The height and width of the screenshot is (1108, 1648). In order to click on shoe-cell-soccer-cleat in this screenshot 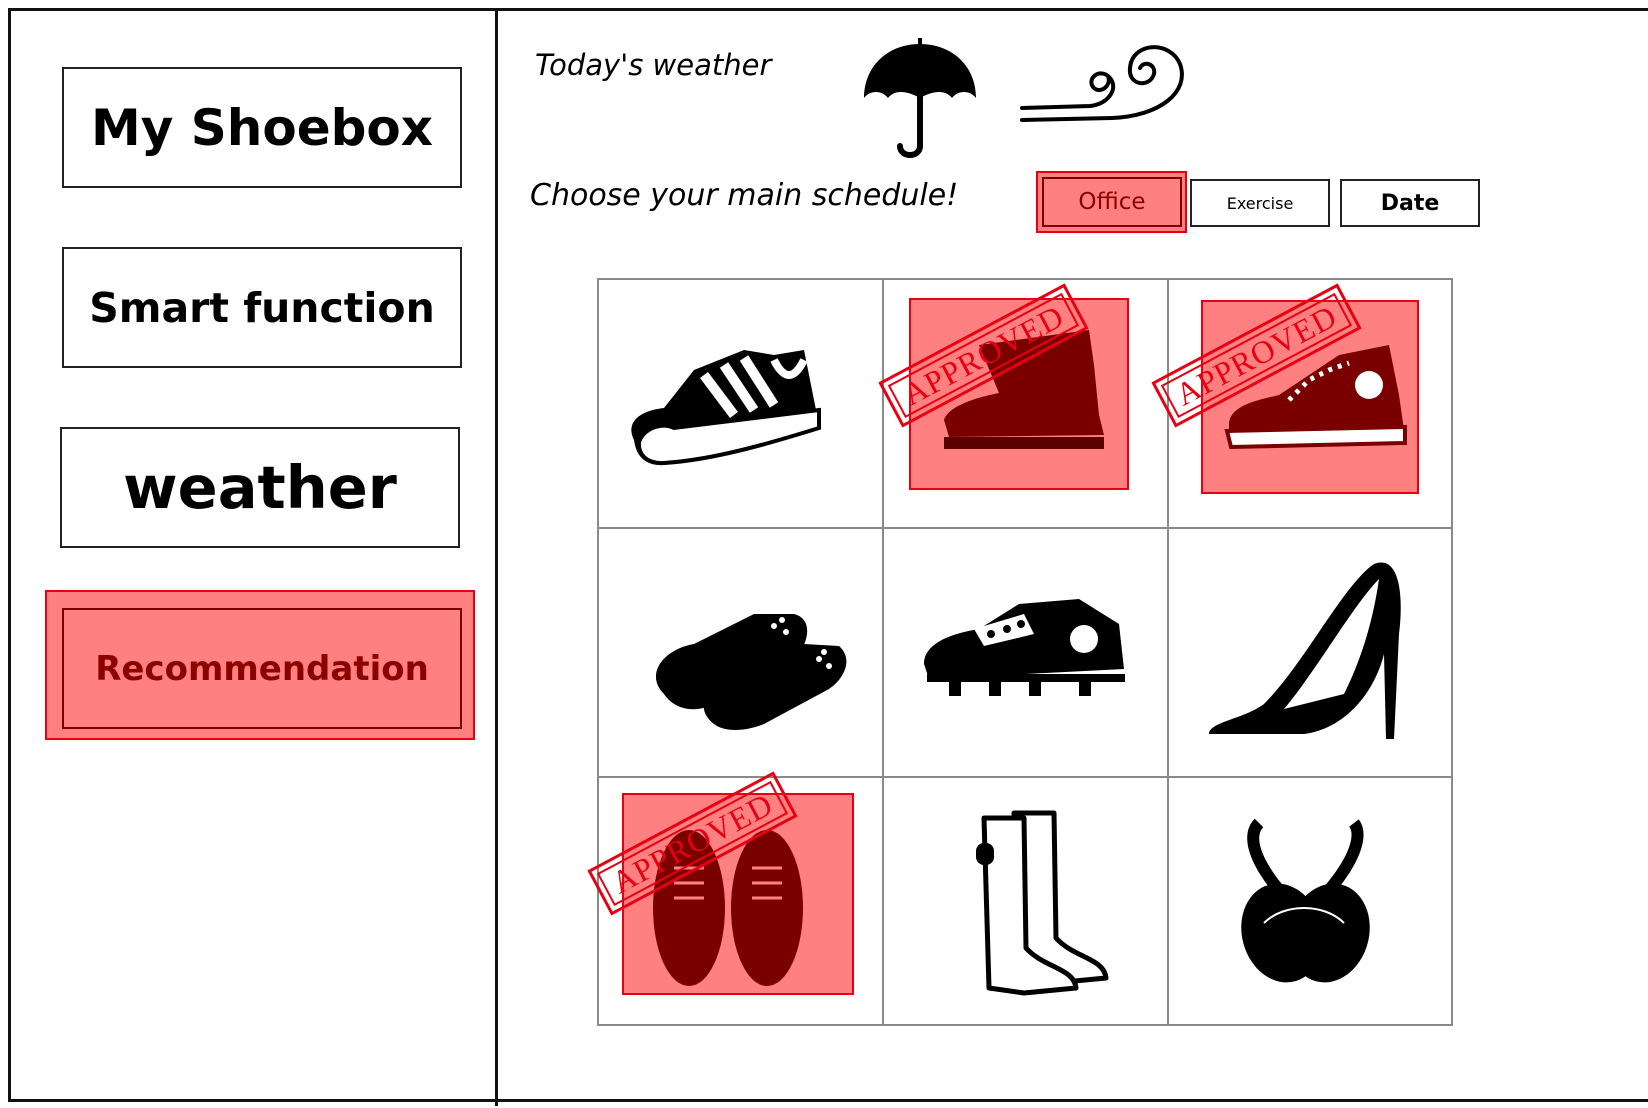, I will do `click(1026, 653)`.